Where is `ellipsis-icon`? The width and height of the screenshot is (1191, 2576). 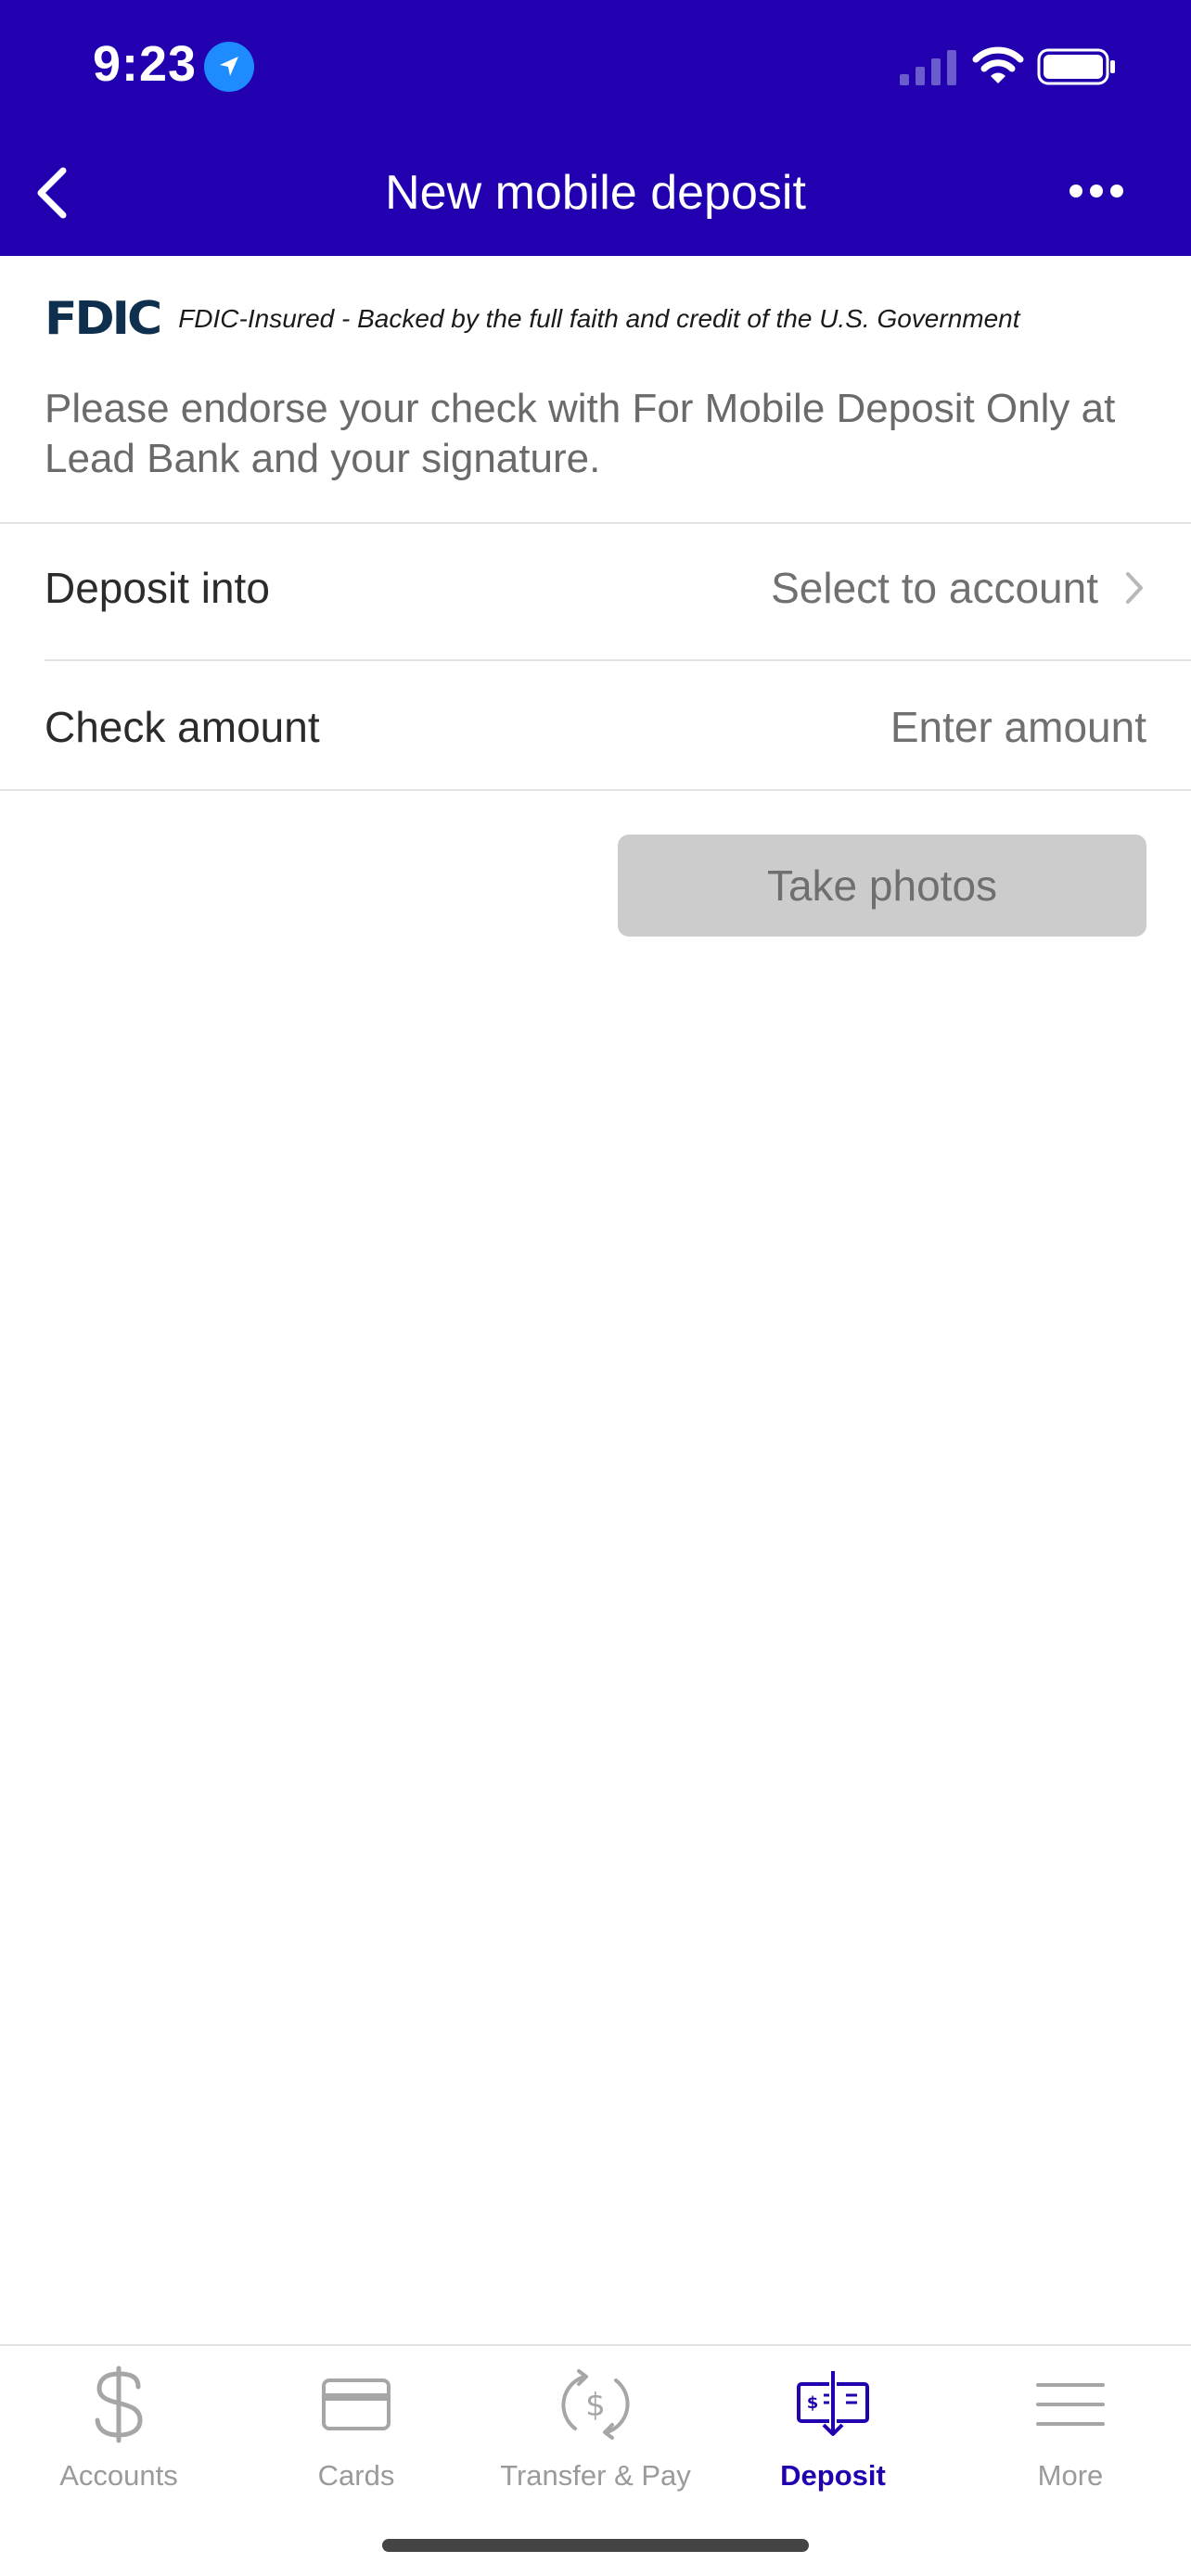 ellipsis-icon is located at coordinates (1096, 191).